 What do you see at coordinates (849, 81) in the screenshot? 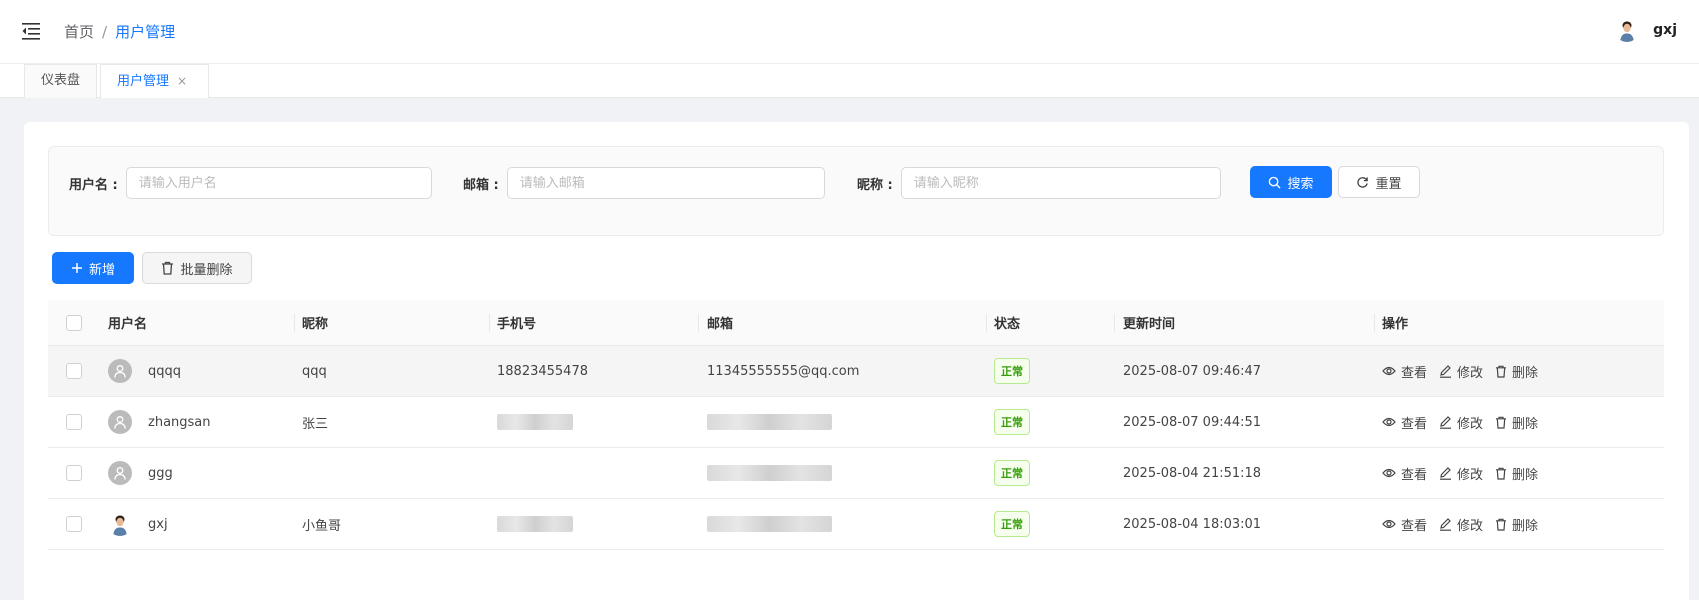
I see `tab-bar: 仪表盘 用户管理 ×` at bounding box center [849, 81].